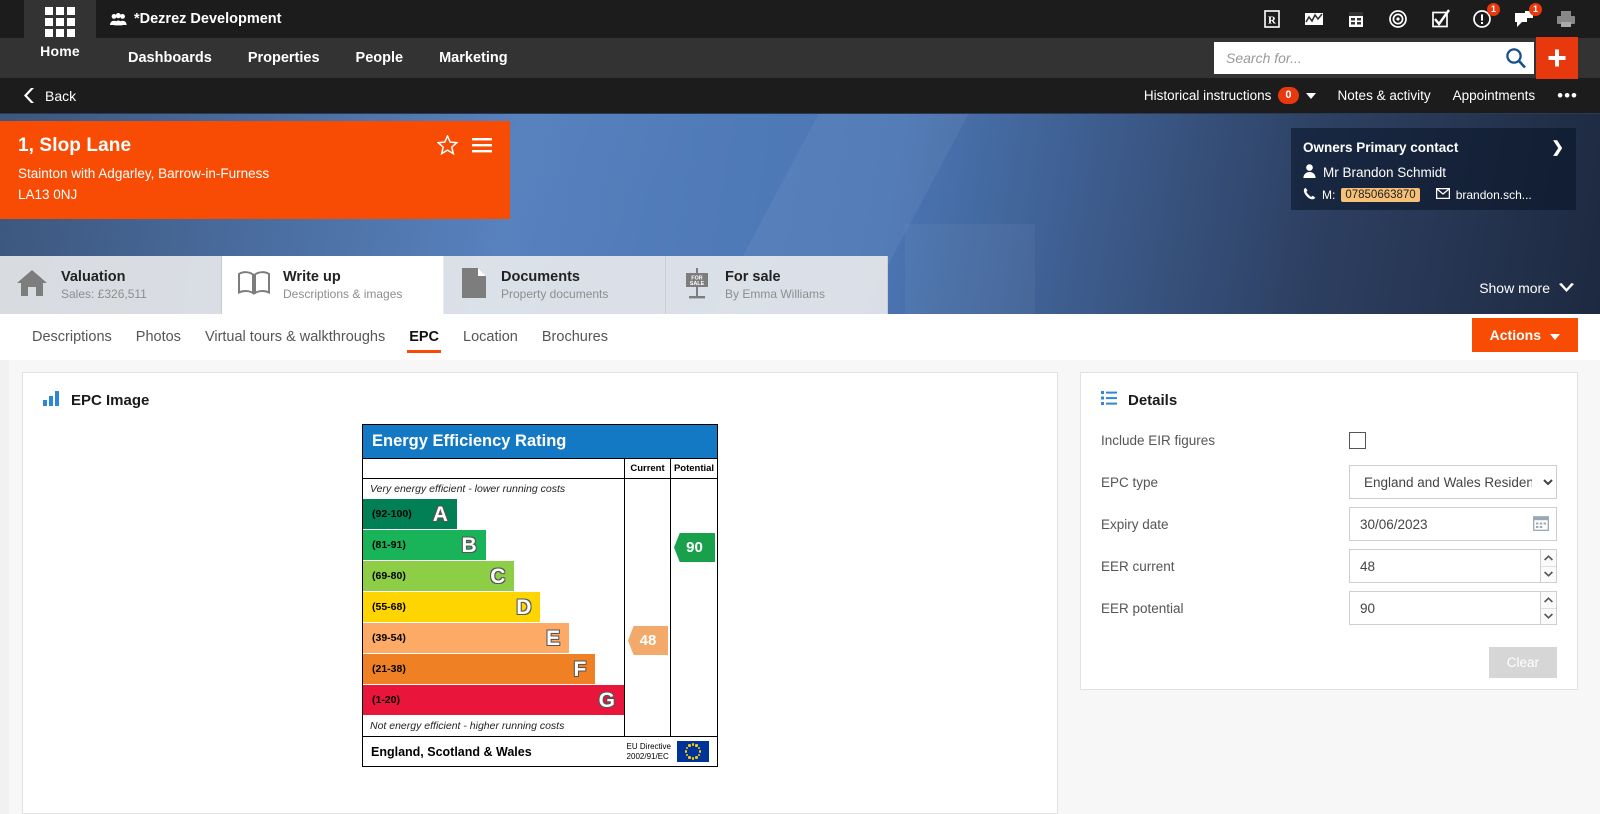 The width and height of the screenshot is (1600, 814). I want to click on epc-directive-label: EU Directive 2002/91/EC, so click(649, 751).